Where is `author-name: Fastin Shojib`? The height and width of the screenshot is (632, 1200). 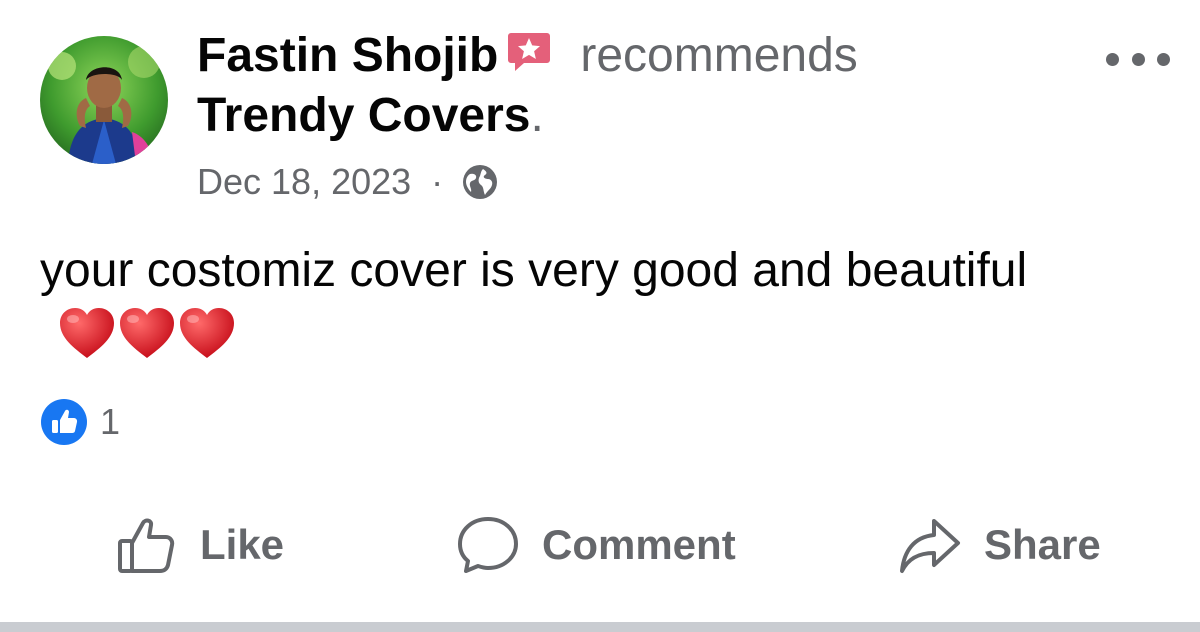 author-name: Fastin Shojib is located at coordinates (347, 55).